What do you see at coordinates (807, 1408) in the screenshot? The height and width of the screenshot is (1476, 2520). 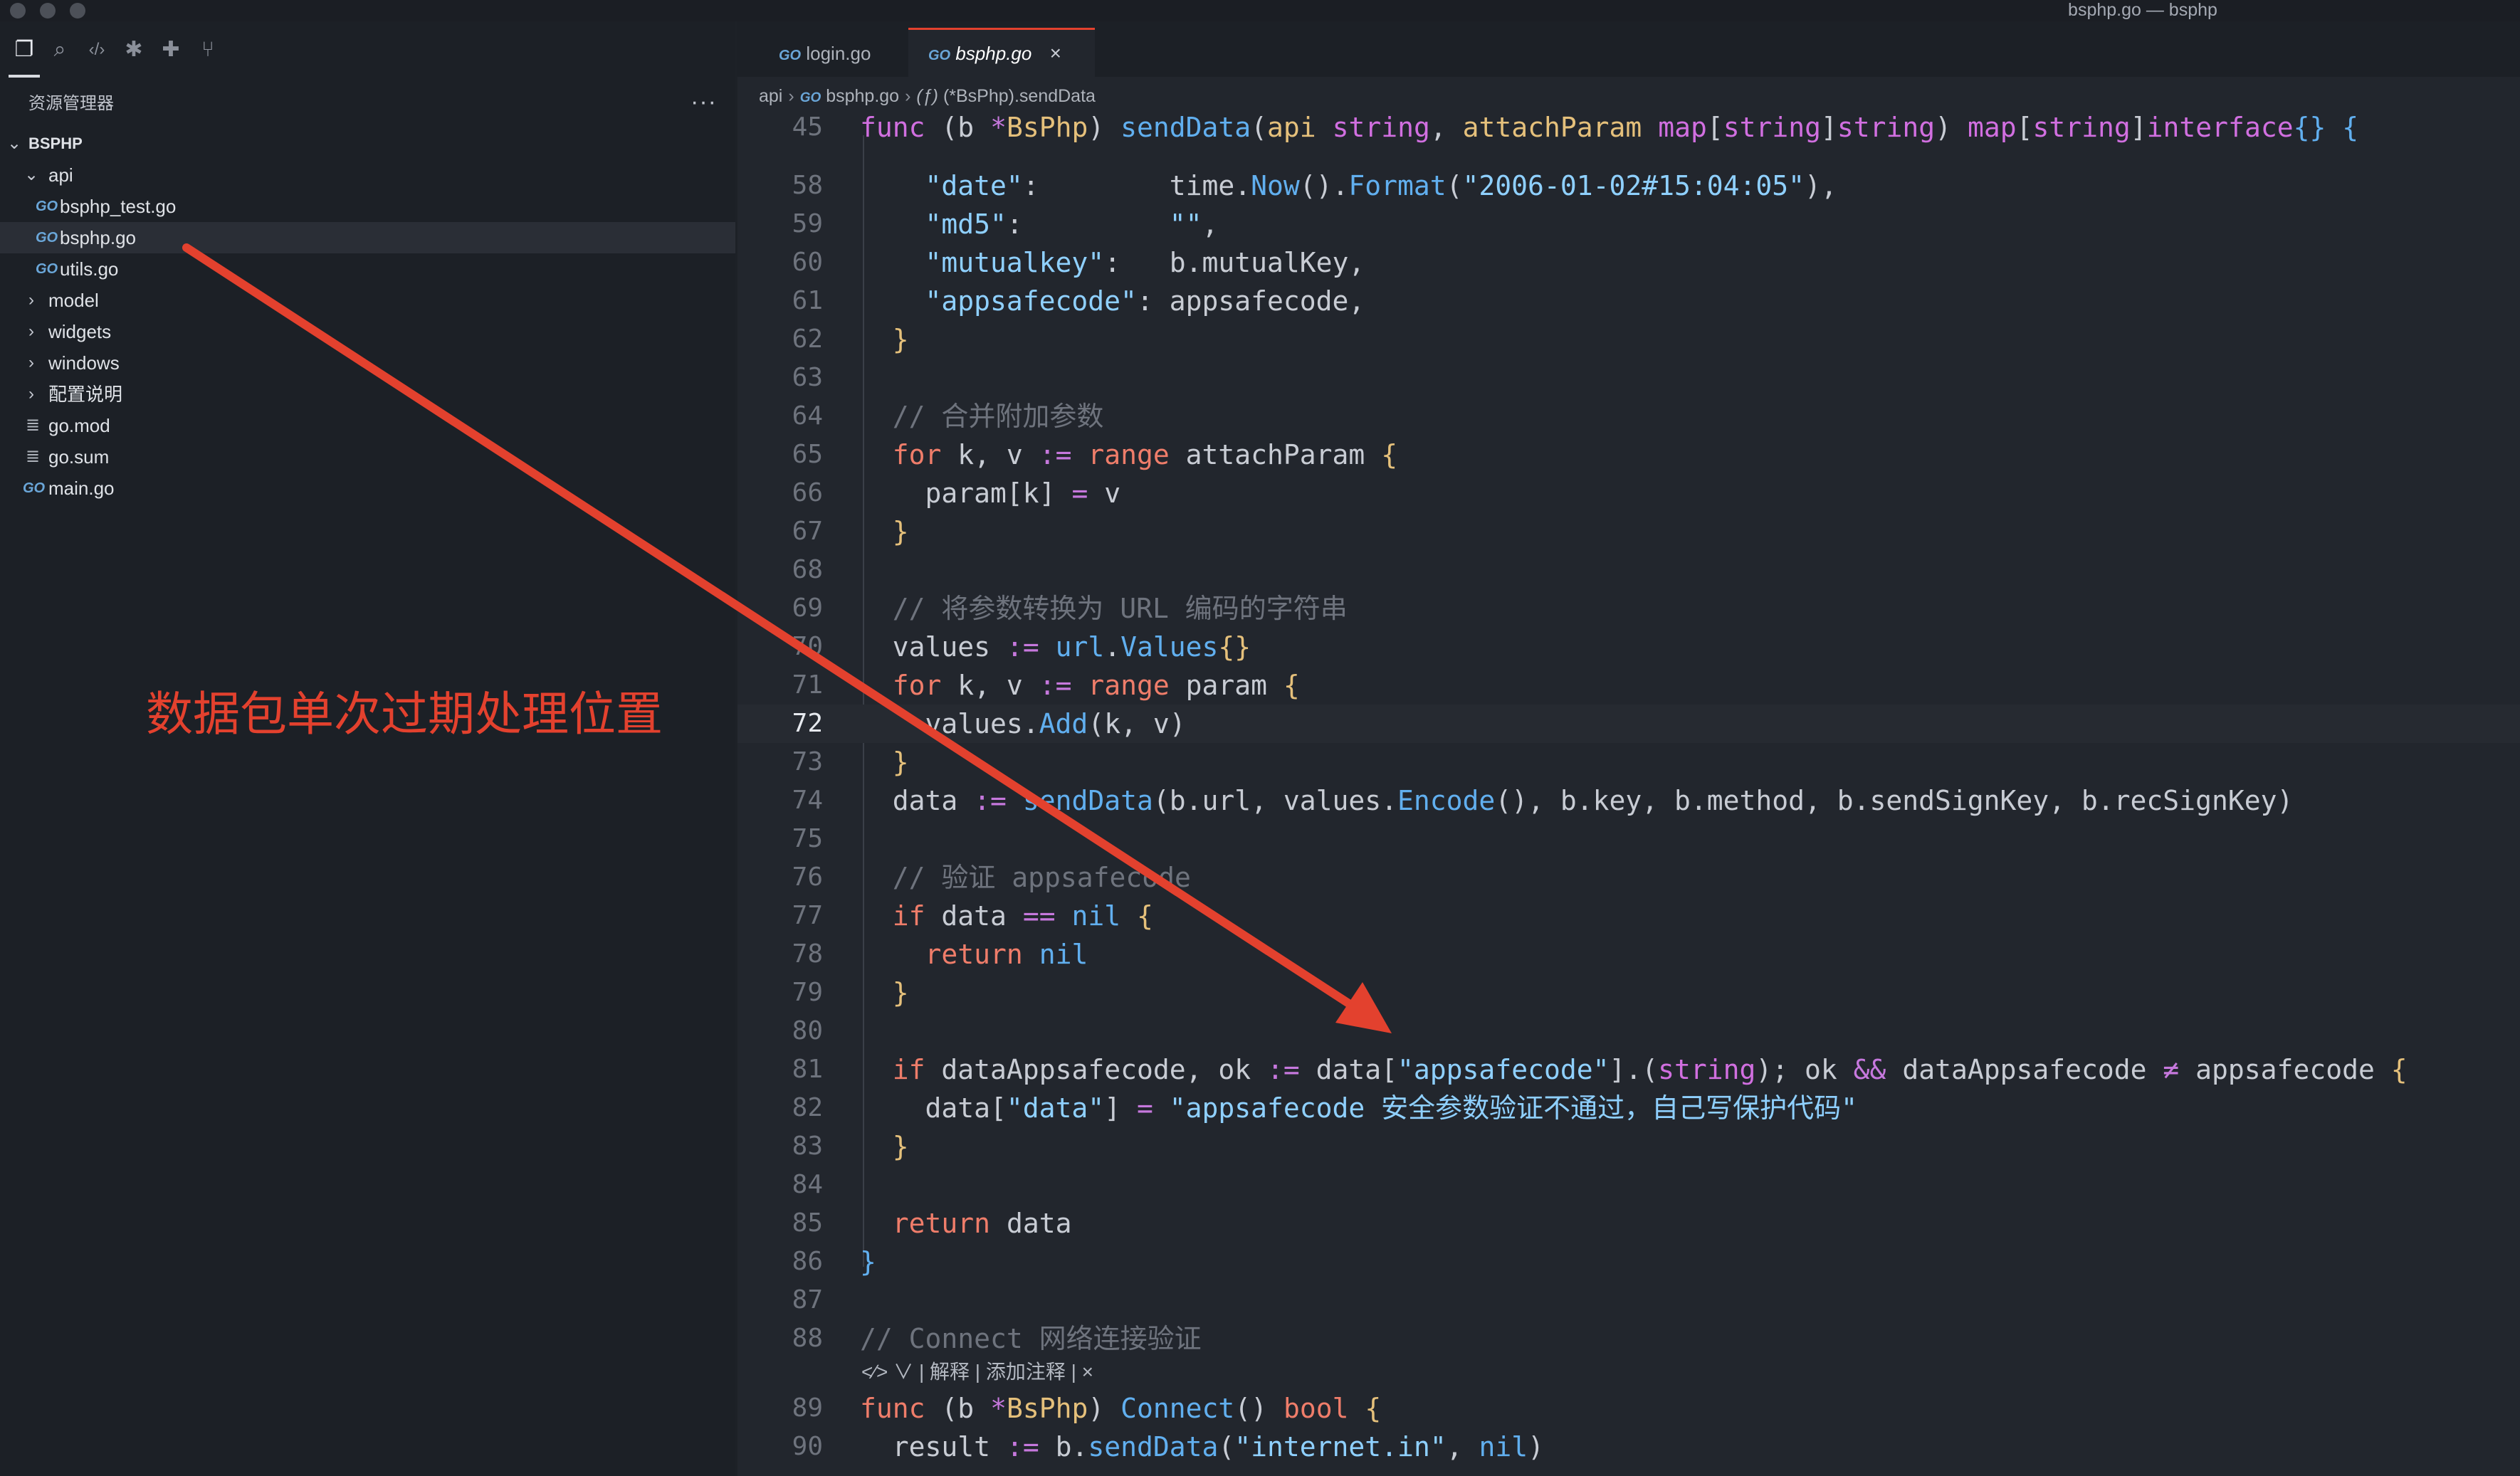 I see `line-number: 89` at bounding box center [807, 1408].